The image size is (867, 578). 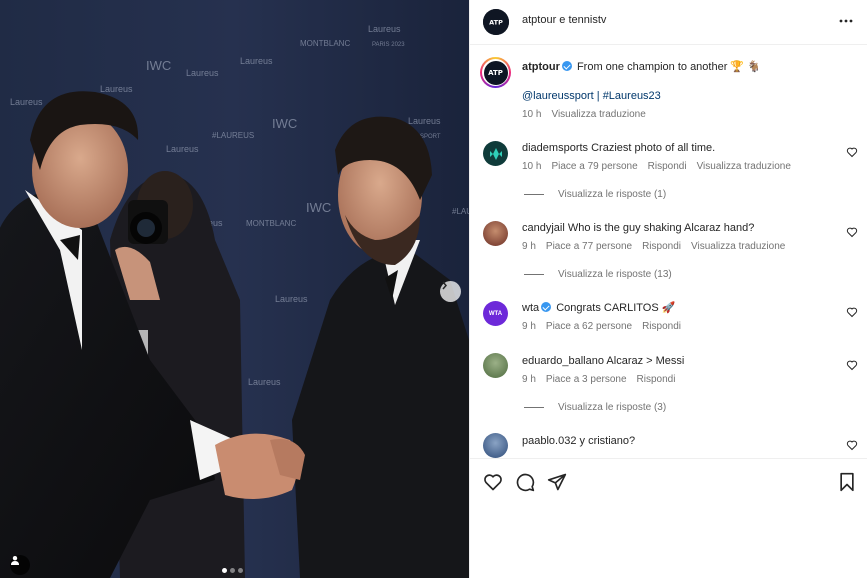 What do you see at coordinates (444, 285) in the screenshot?
I see `chevron-right-icon` at bounding box center [444, 285].